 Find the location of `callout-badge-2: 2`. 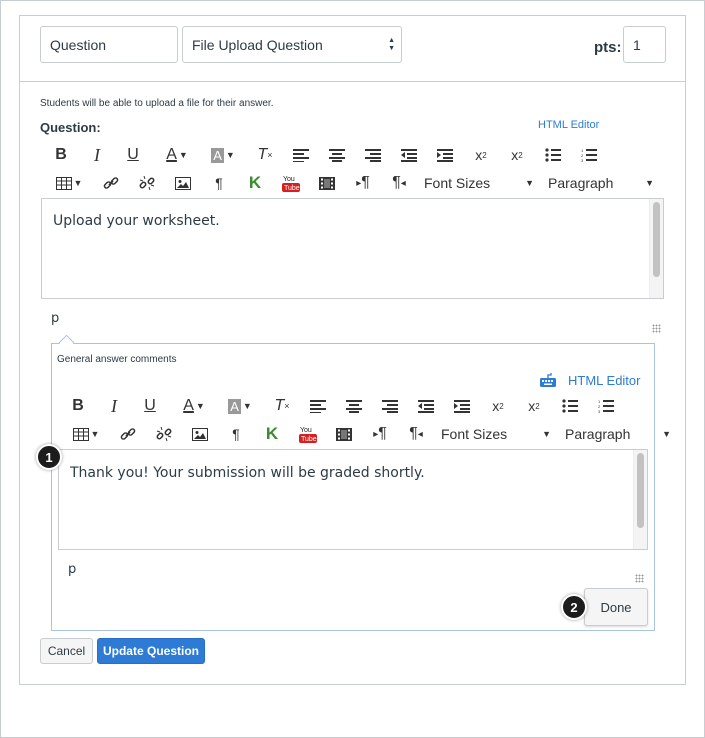

callout-badge-2: 2 is located at coordinates (574, 607).